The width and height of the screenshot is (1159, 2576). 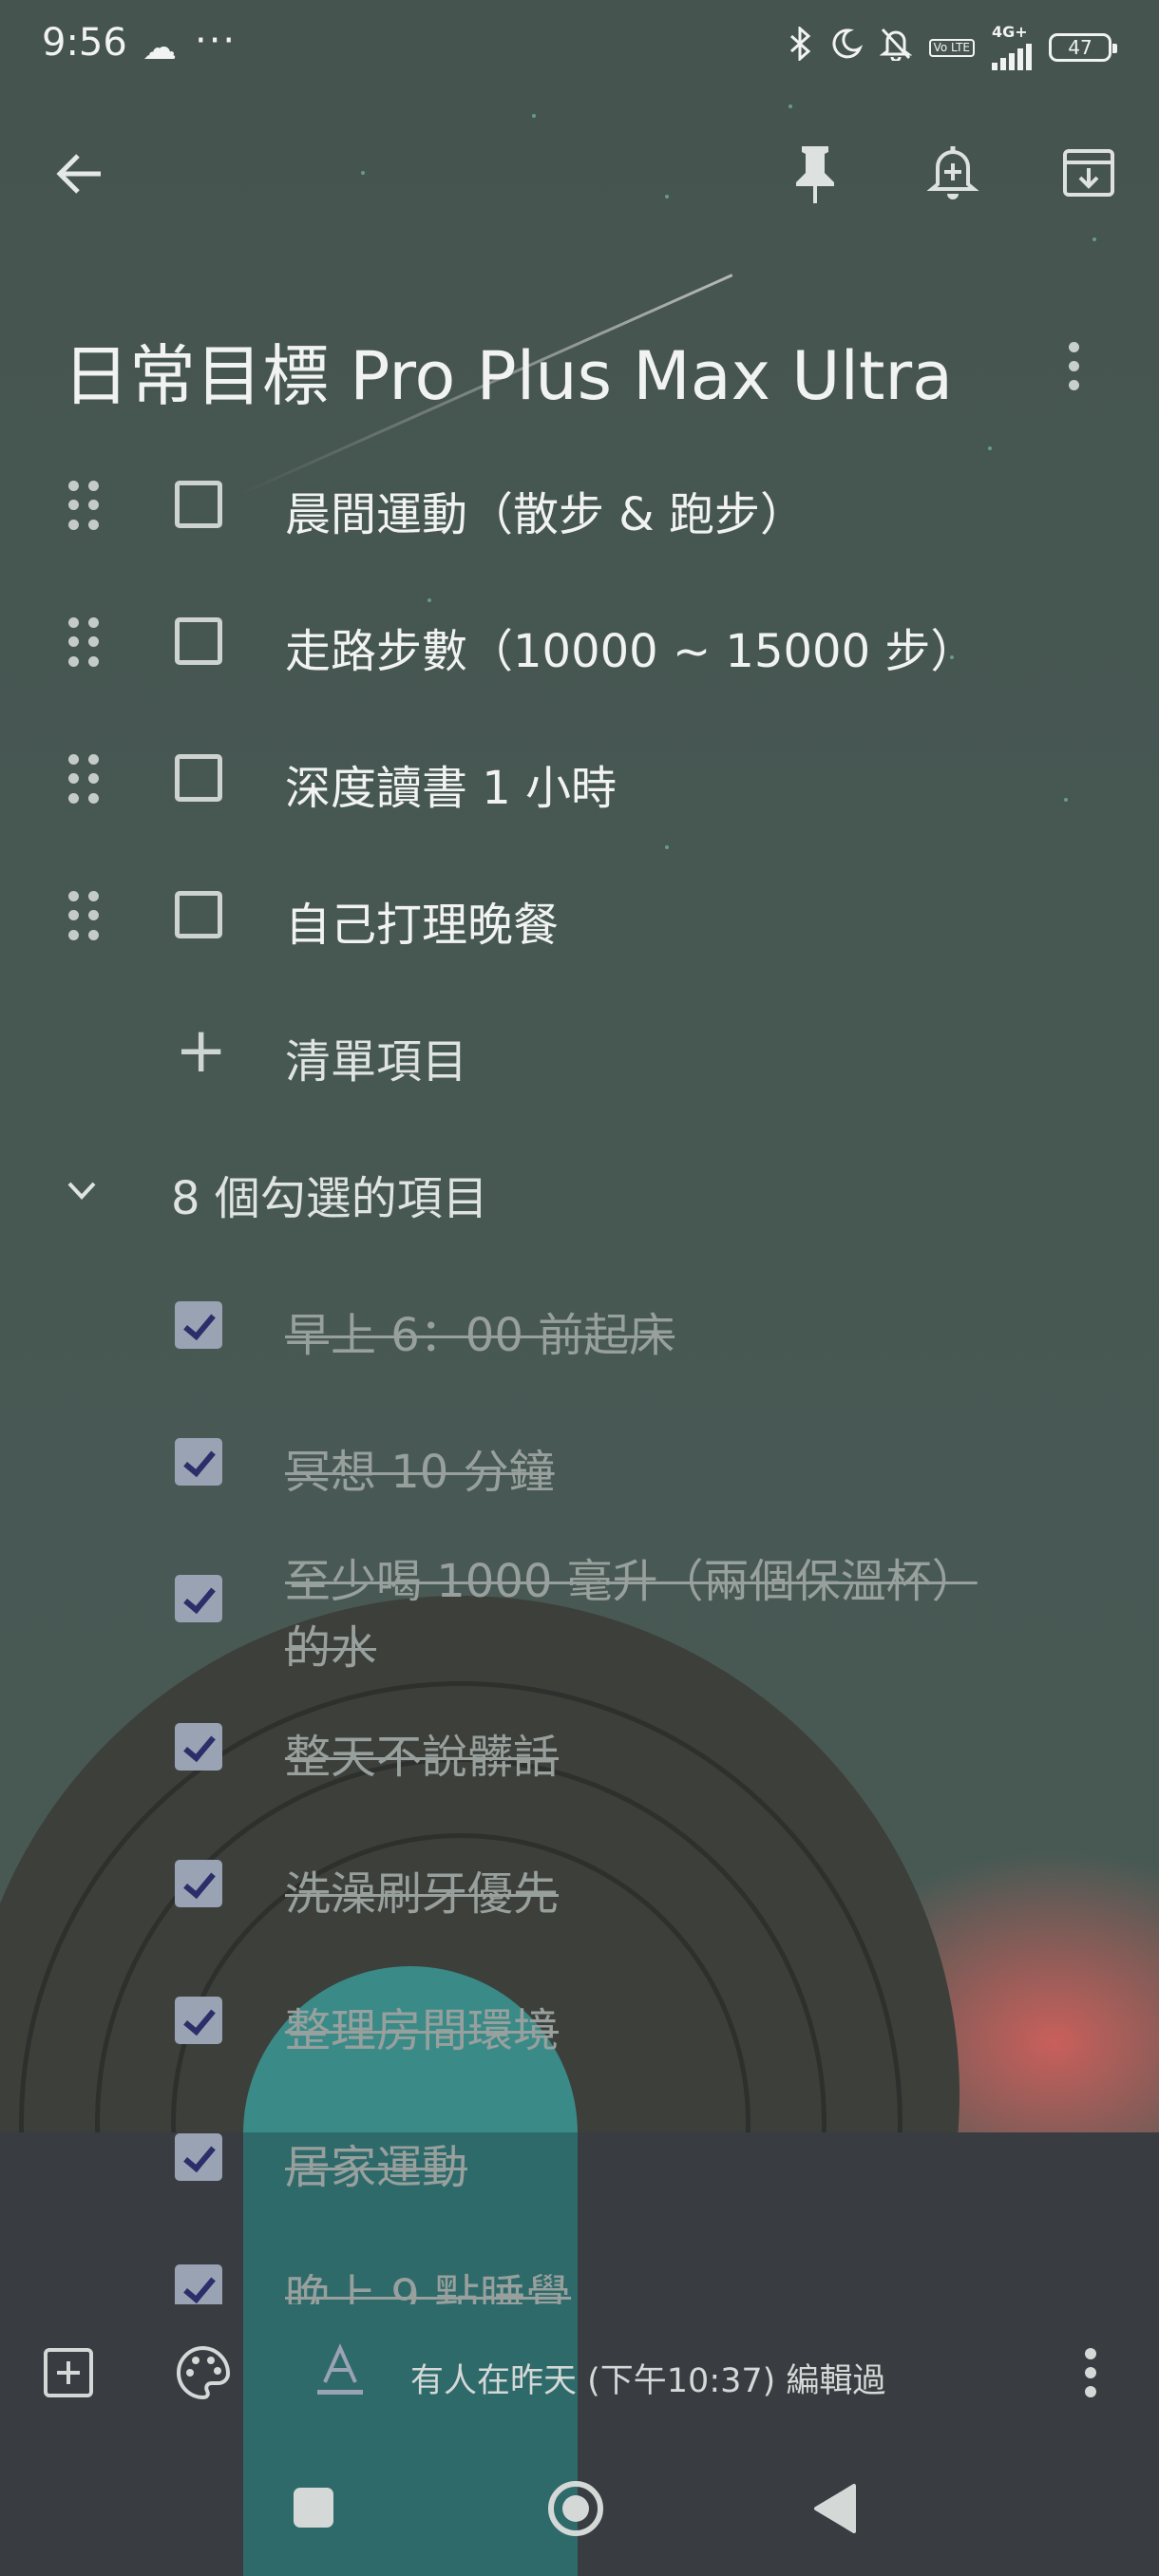 I want to click on add-reminder-icon, so click(x=952, y=173).